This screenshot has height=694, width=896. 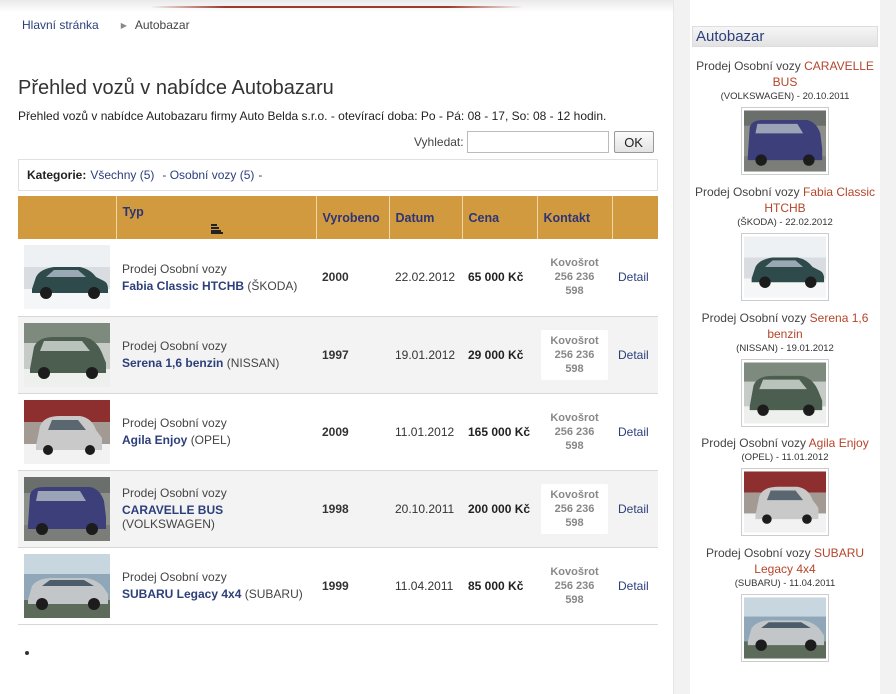 What do you see at coordinates (27, 653) in the screenshot?
I see `list-bullet` at bounding box center [27, 653].